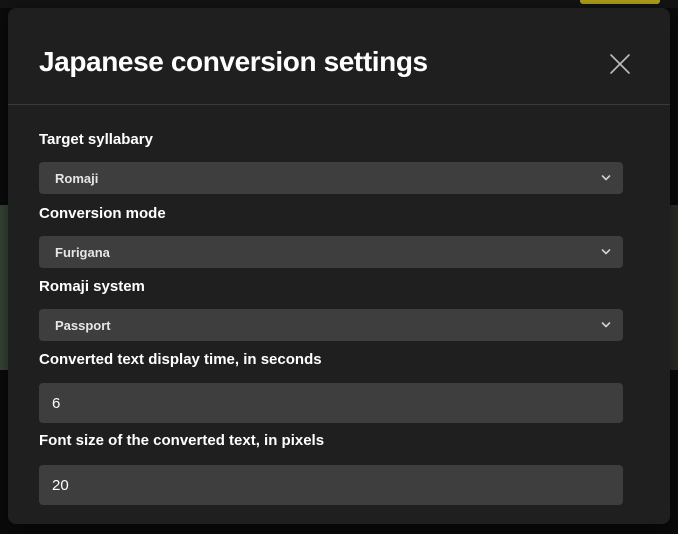  I want to click on conversion-mode-label: Conversion mode, so click(102, 213).